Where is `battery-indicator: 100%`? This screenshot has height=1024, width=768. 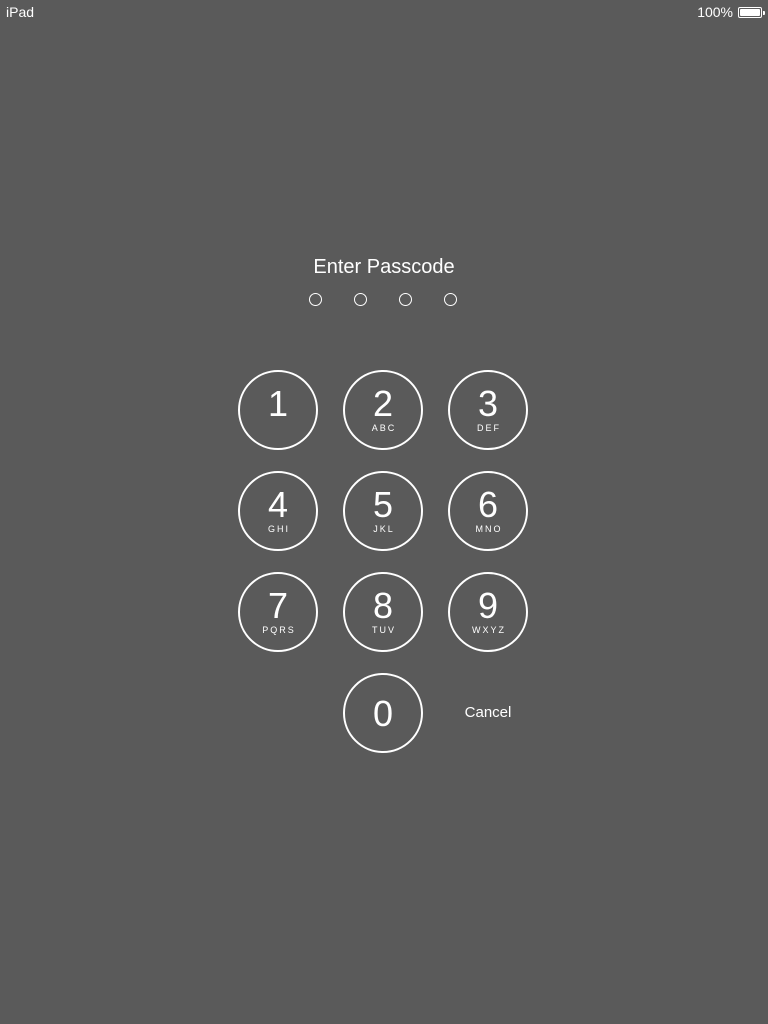
battery-indicator: 100% is located at coordinates (731, 12).